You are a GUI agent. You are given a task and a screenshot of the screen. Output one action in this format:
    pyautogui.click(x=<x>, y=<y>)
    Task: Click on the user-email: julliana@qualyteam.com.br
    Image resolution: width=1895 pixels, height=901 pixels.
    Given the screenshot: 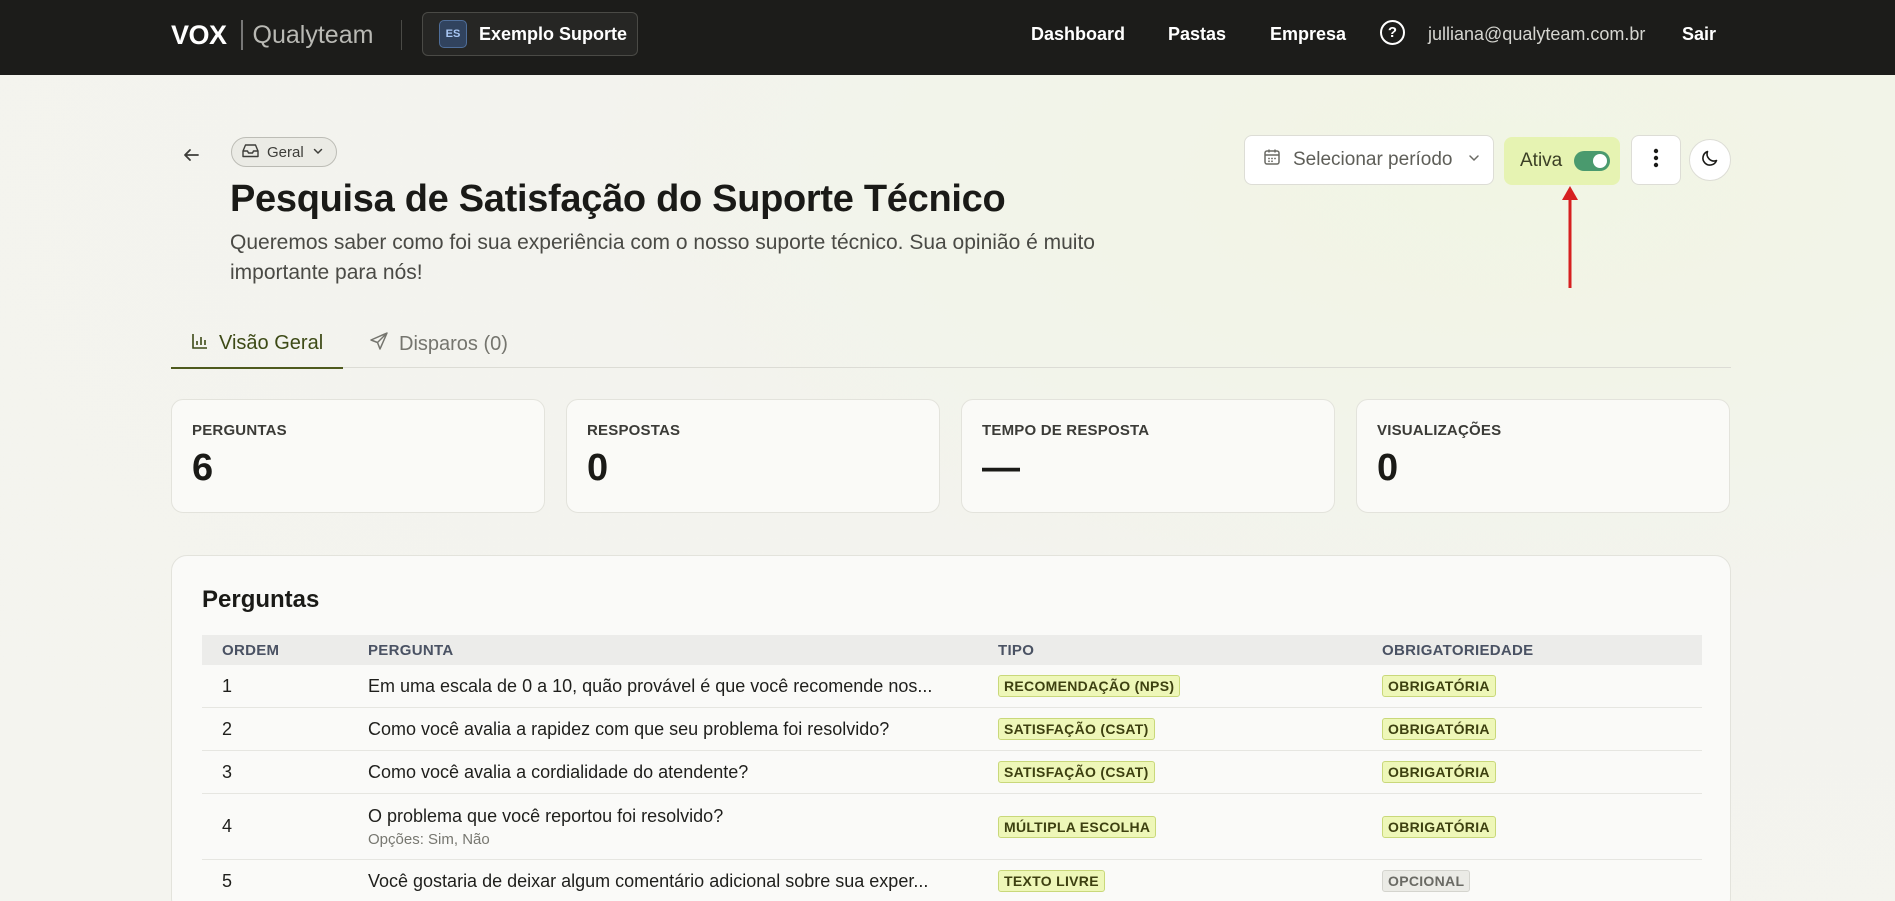 What is the action you would take?
    pyautogui.click(x=1536, y=34)
    